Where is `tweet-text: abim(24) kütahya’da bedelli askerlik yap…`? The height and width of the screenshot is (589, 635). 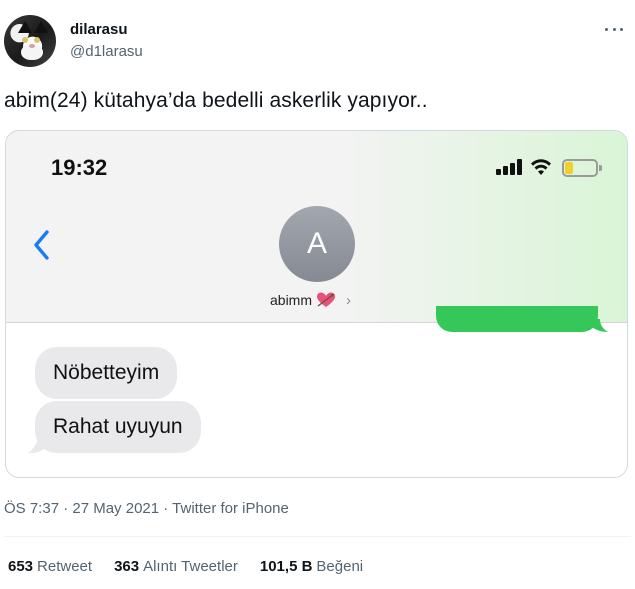
tweet-text: abim(24) kütahya’da bedelli askerlik yap… is located at coordinates (216, 100).